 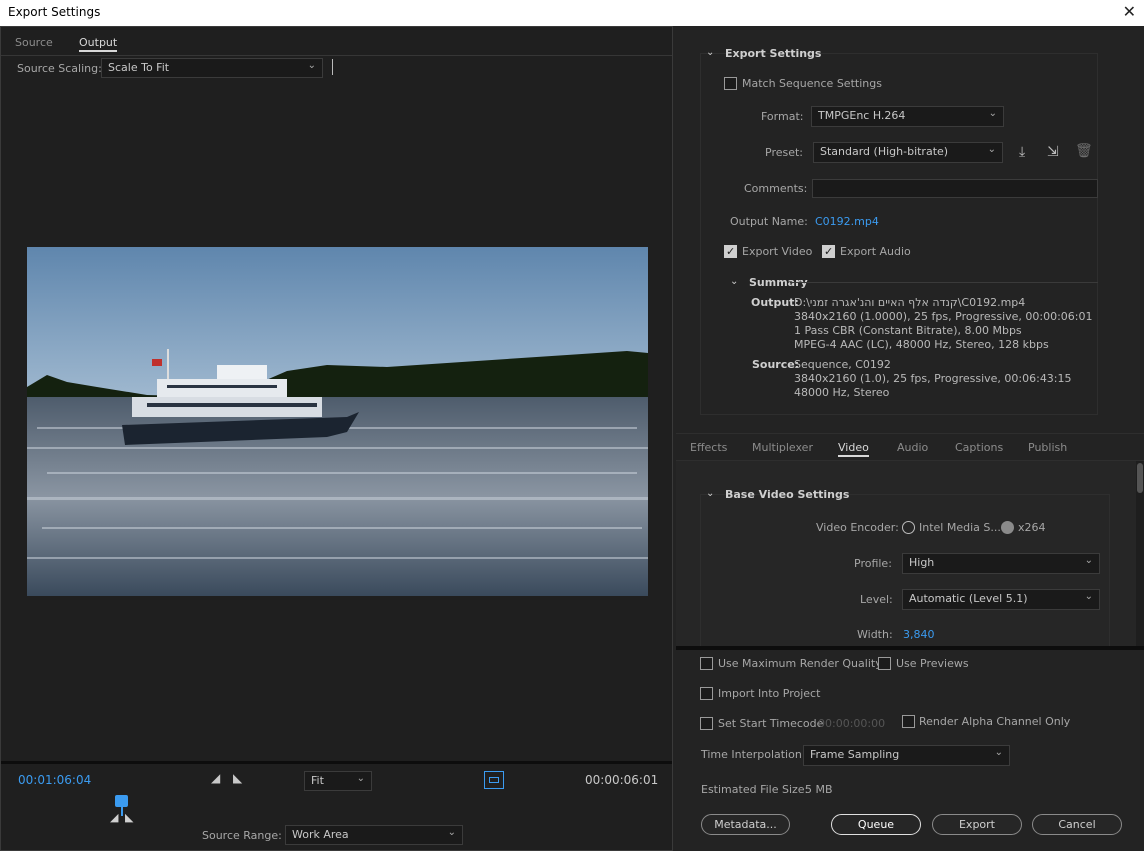 I want to click on import-project-checkbox, so click(x=706, y=693).